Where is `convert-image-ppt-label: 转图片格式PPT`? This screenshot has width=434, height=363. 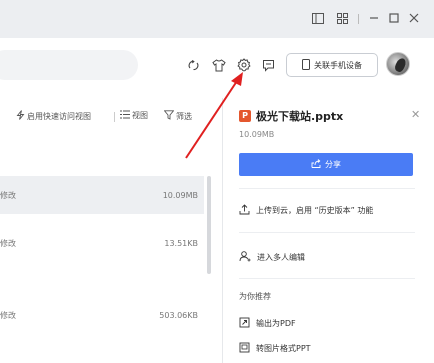 convert-image-ppt-label: 转图片格式PPT is located at coordinates (283, 348).